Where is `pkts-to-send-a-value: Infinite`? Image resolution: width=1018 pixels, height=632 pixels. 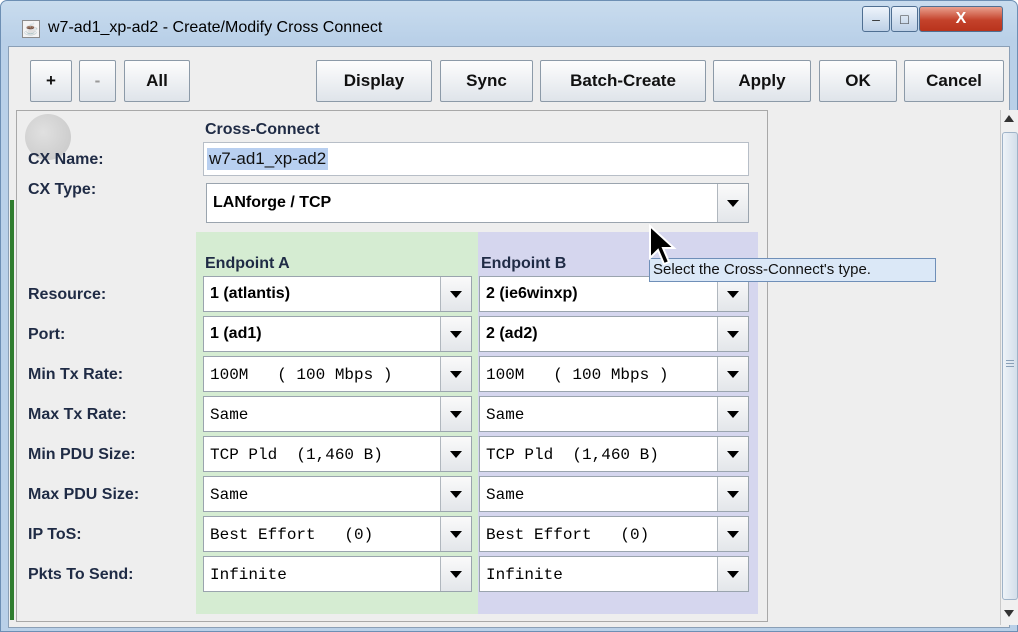 pkts-to-send-a-value: Infinite is located at coordinates (248, 575).